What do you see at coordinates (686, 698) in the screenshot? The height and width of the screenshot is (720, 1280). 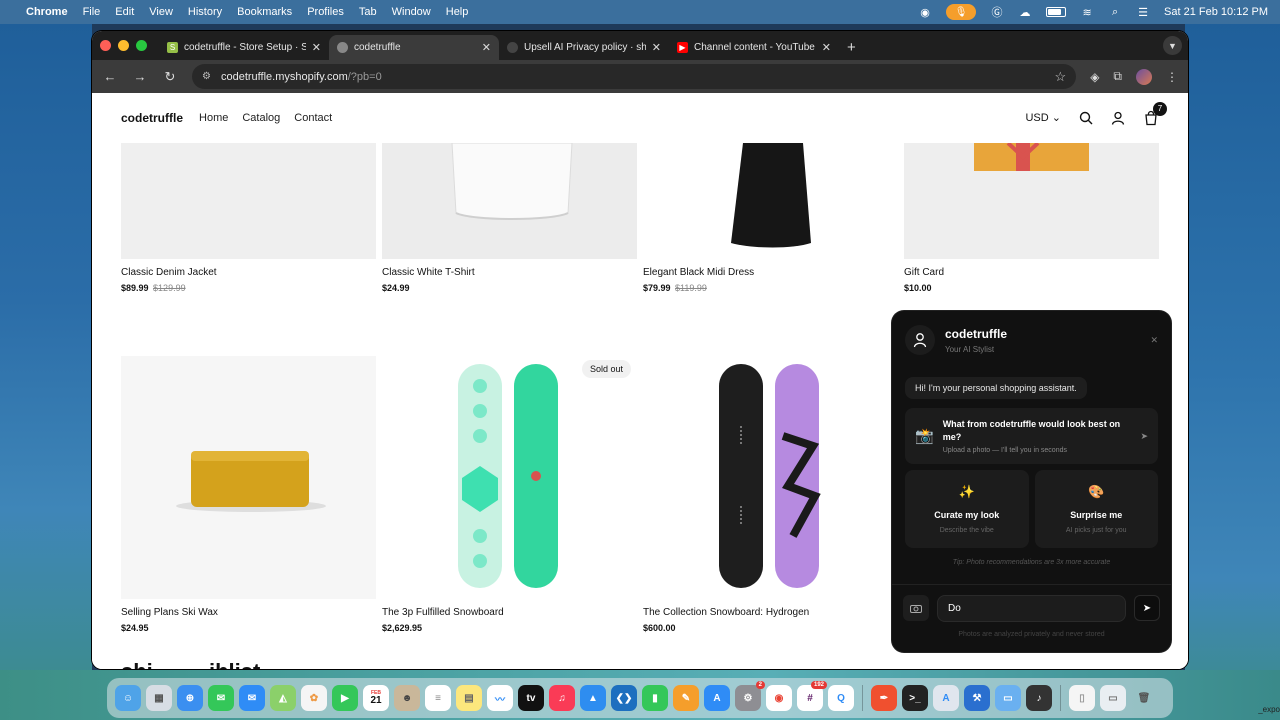 I see `pages-icon: ✎` at bounding box center [686, 698].